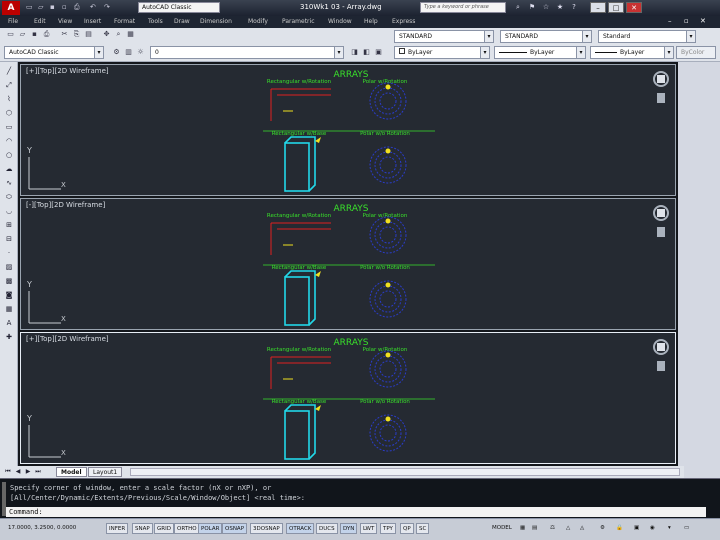  I want to click on qnew-icon: ▭, so click(10, 34).